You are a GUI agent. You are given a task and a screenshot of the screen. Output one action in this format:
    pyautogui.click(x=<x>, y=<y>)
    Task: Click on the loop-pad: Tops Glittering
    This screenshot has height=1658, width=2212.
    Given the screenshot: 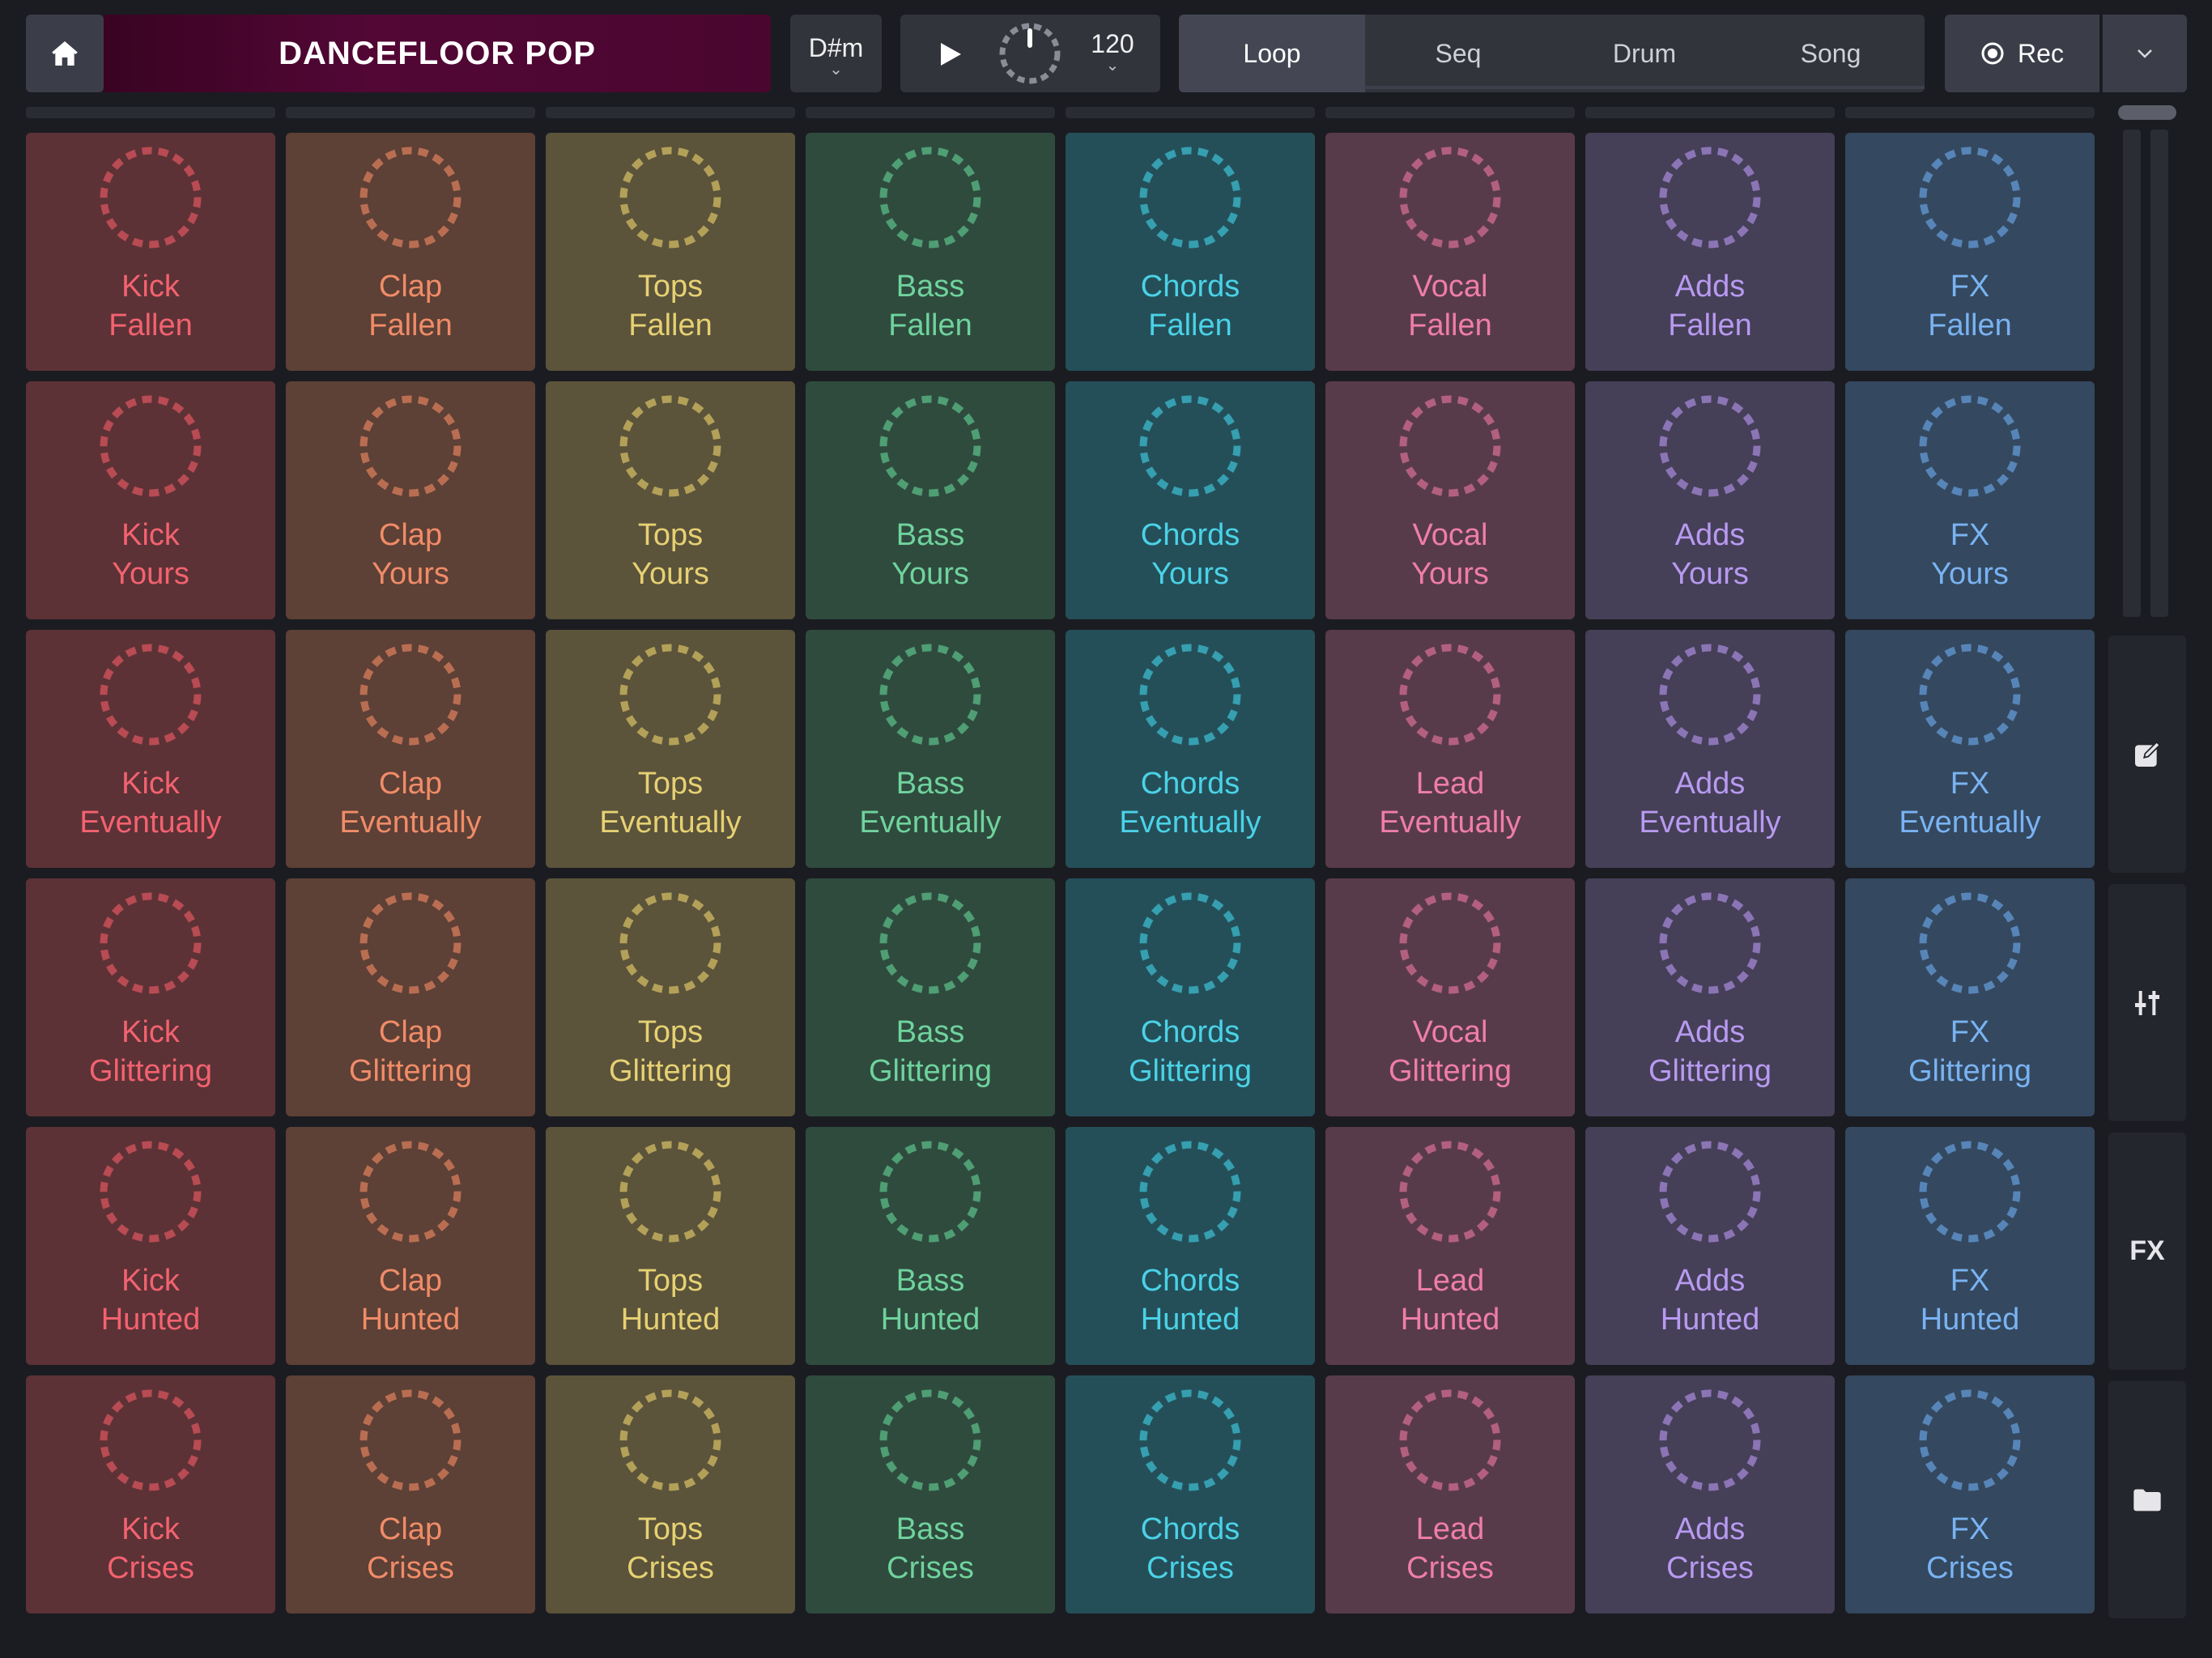 What is the action you would take?
    pyautogui.click(x=670, y=997)
    